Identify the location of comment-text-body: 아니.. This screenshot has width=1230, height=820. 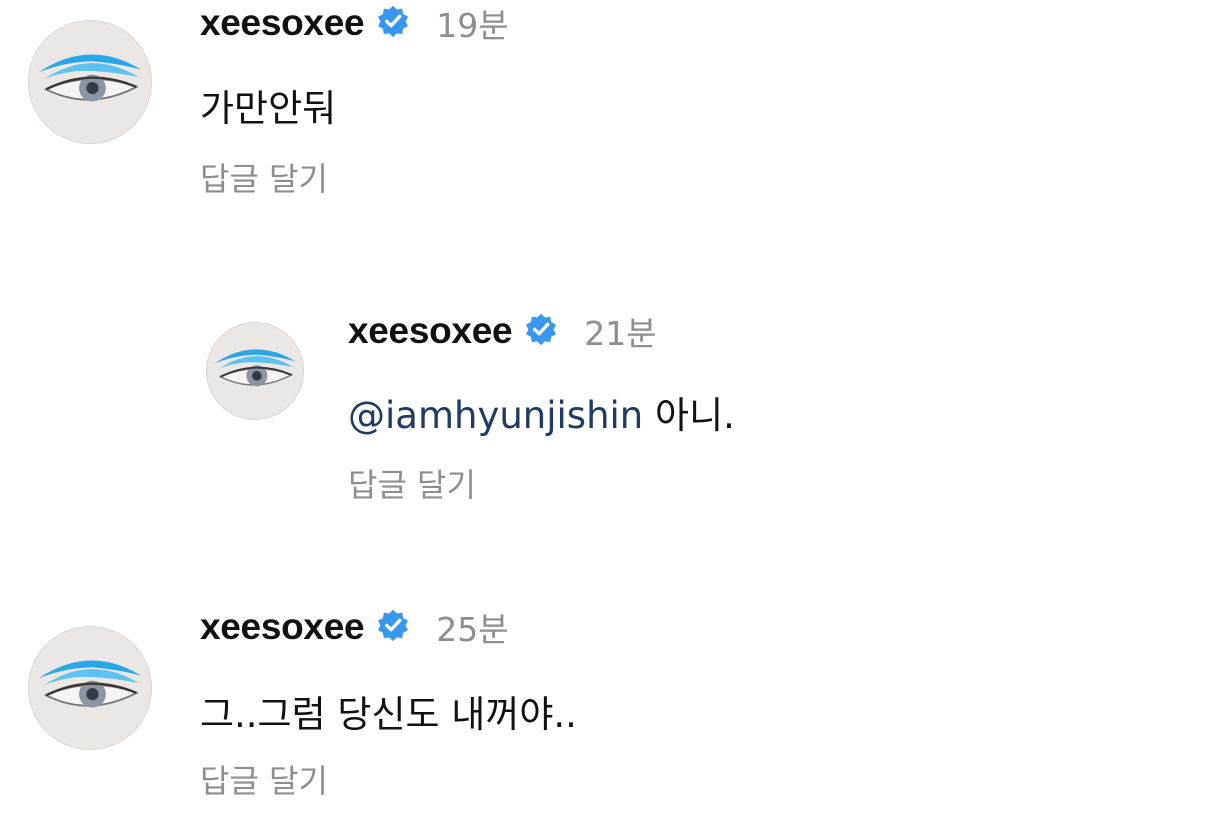
(689, 415).